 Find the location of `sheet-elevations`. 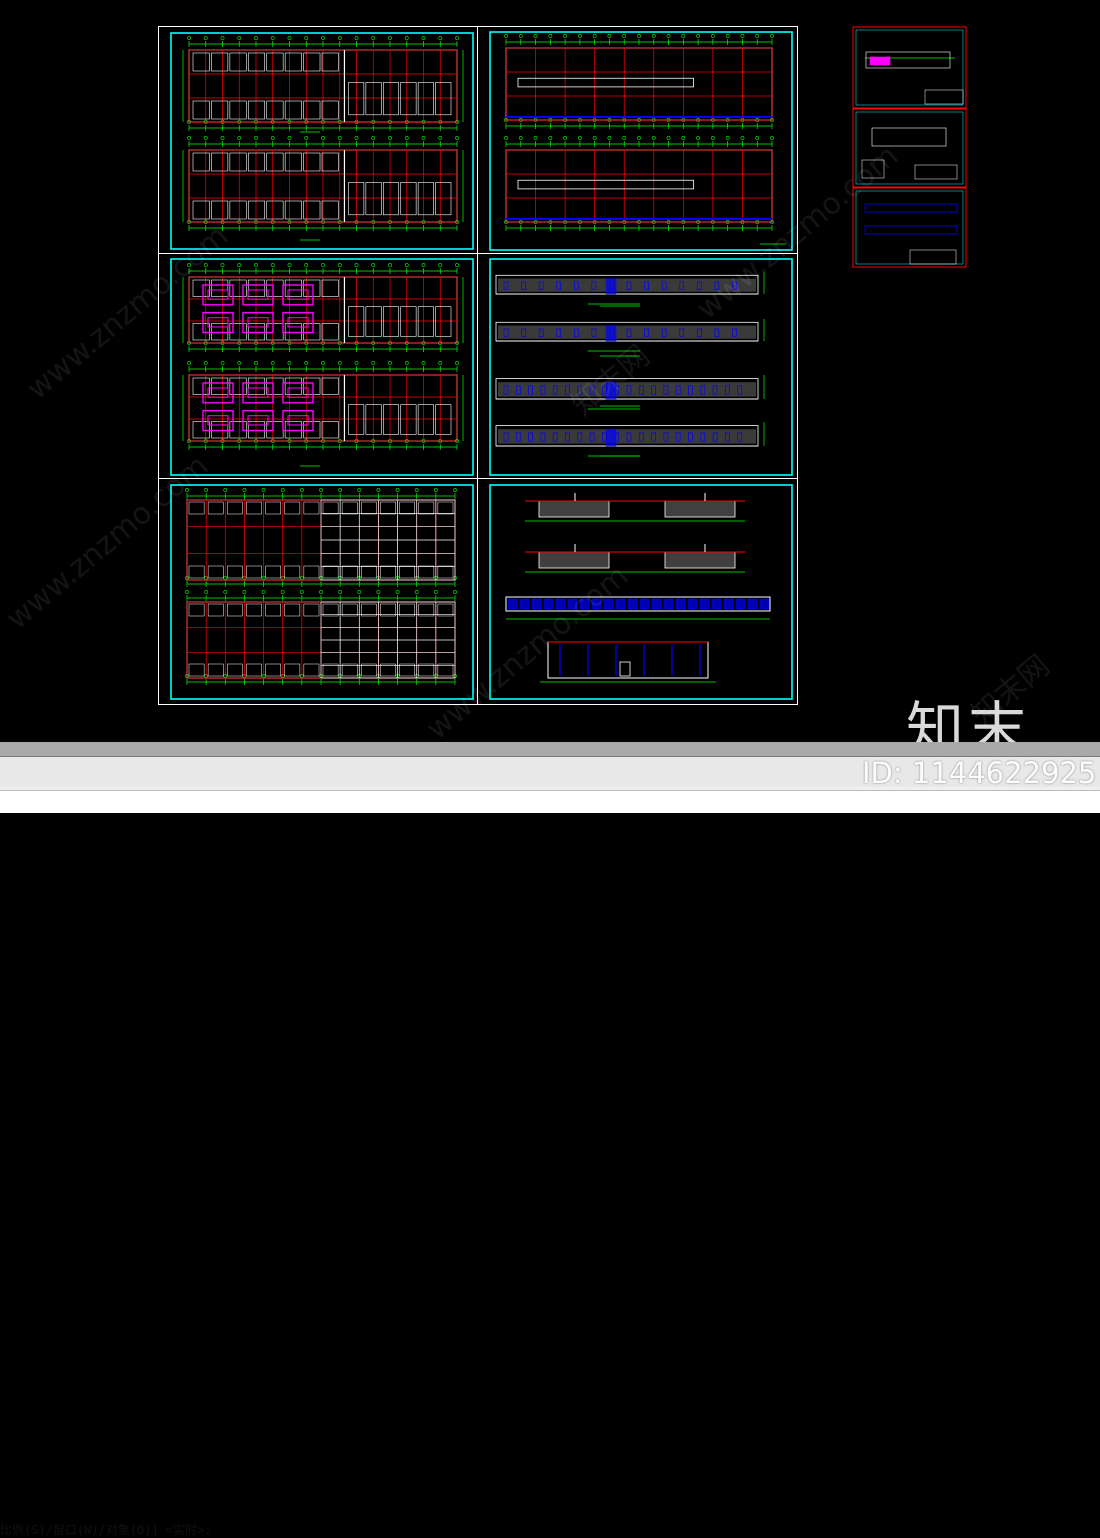

sheet-elevations is located at coordinates (641, 367).